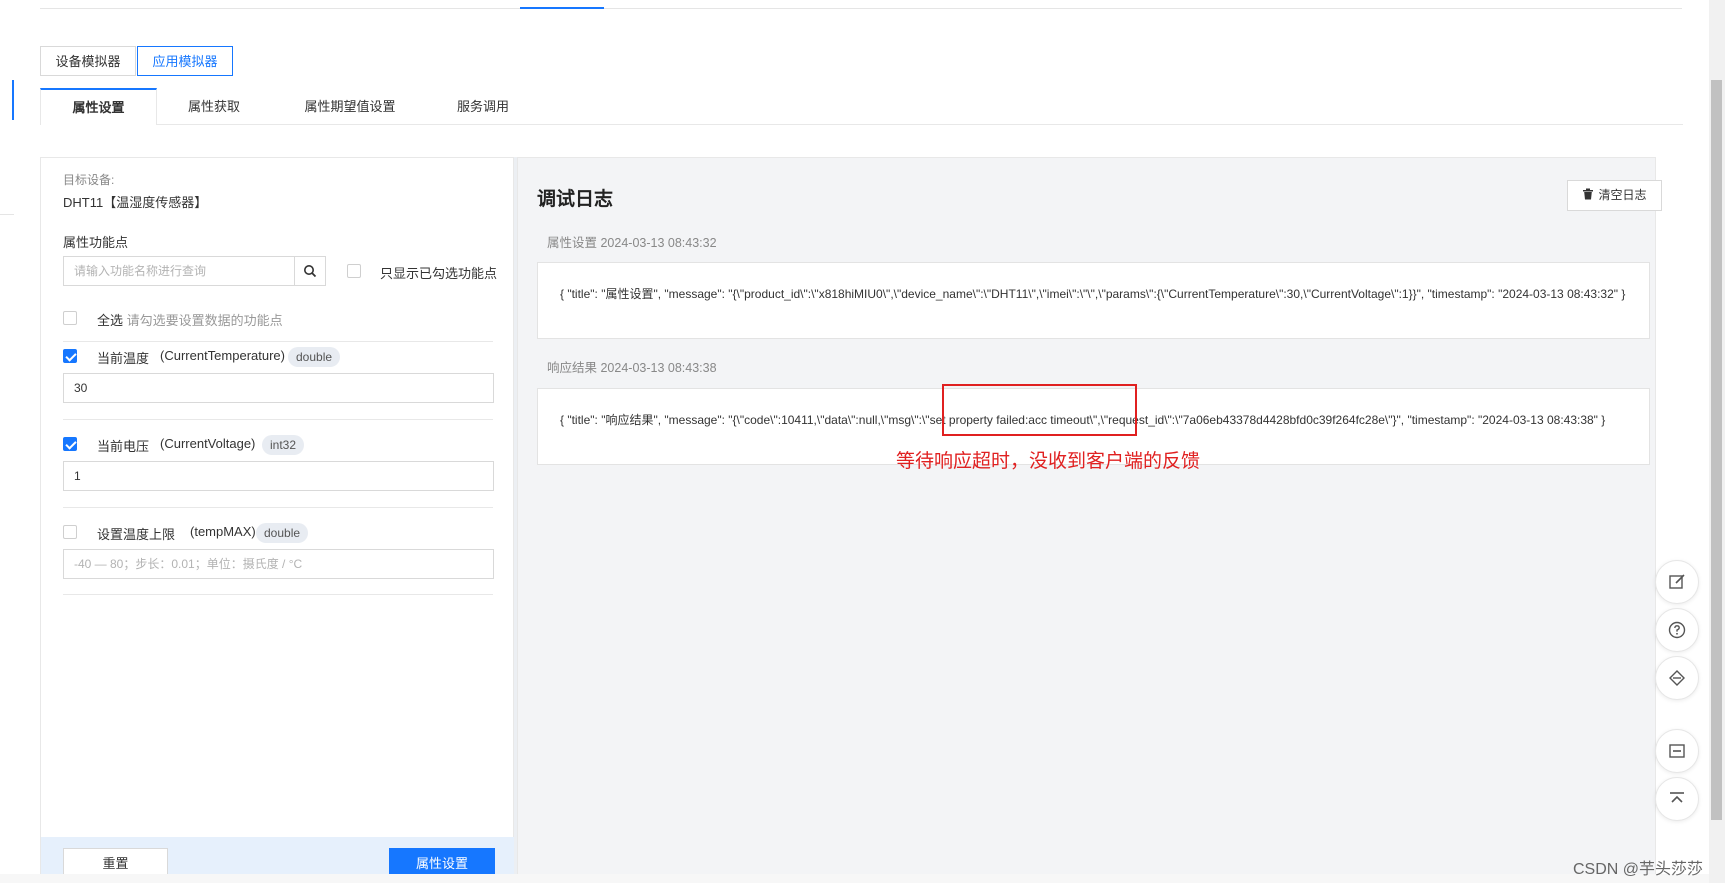 The height and width of the screenshot is (883, 1725). I want to click on select-all-row: 全选 请勾选要设置数据的功能点, so click(190, 319).